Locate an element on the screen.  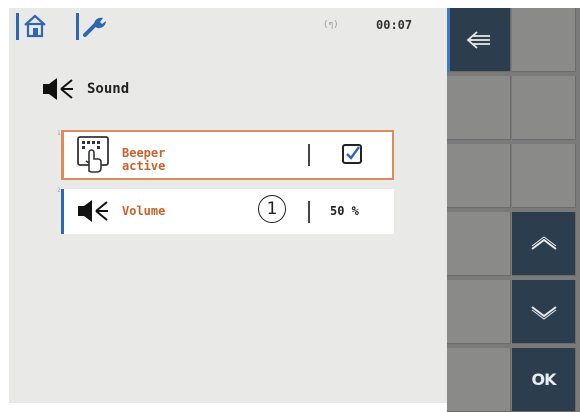
up-softkey is located at coordinates (544, 244).